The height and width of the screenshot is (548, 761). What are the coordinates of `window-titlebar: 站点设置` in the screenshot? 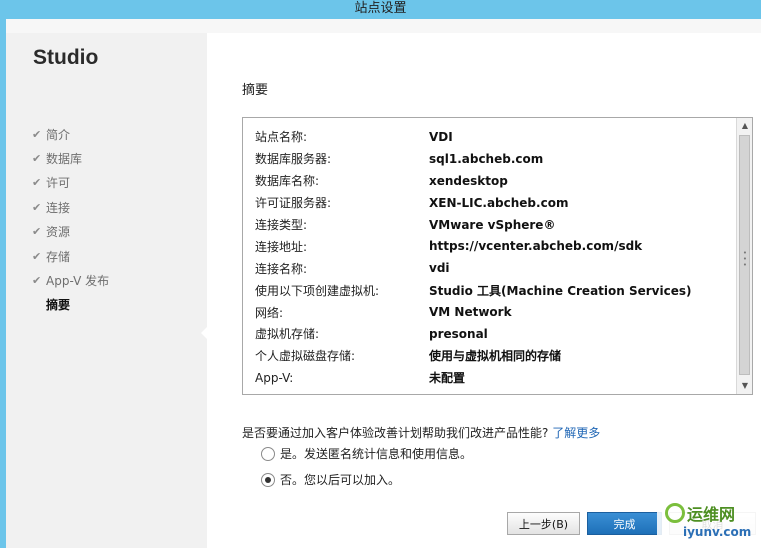 It's located at (380, 9).